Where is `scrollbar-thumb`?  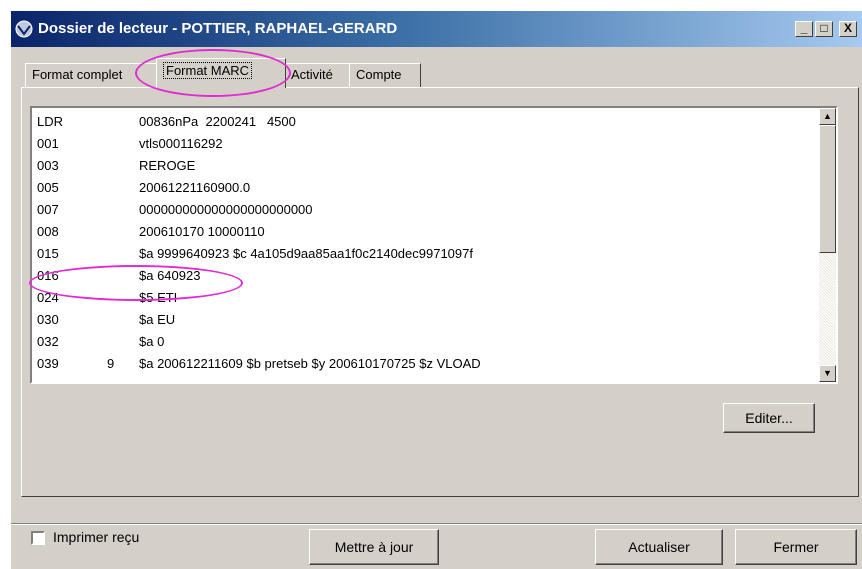
scrollbar-thumb is located at coordinates (827, 189).